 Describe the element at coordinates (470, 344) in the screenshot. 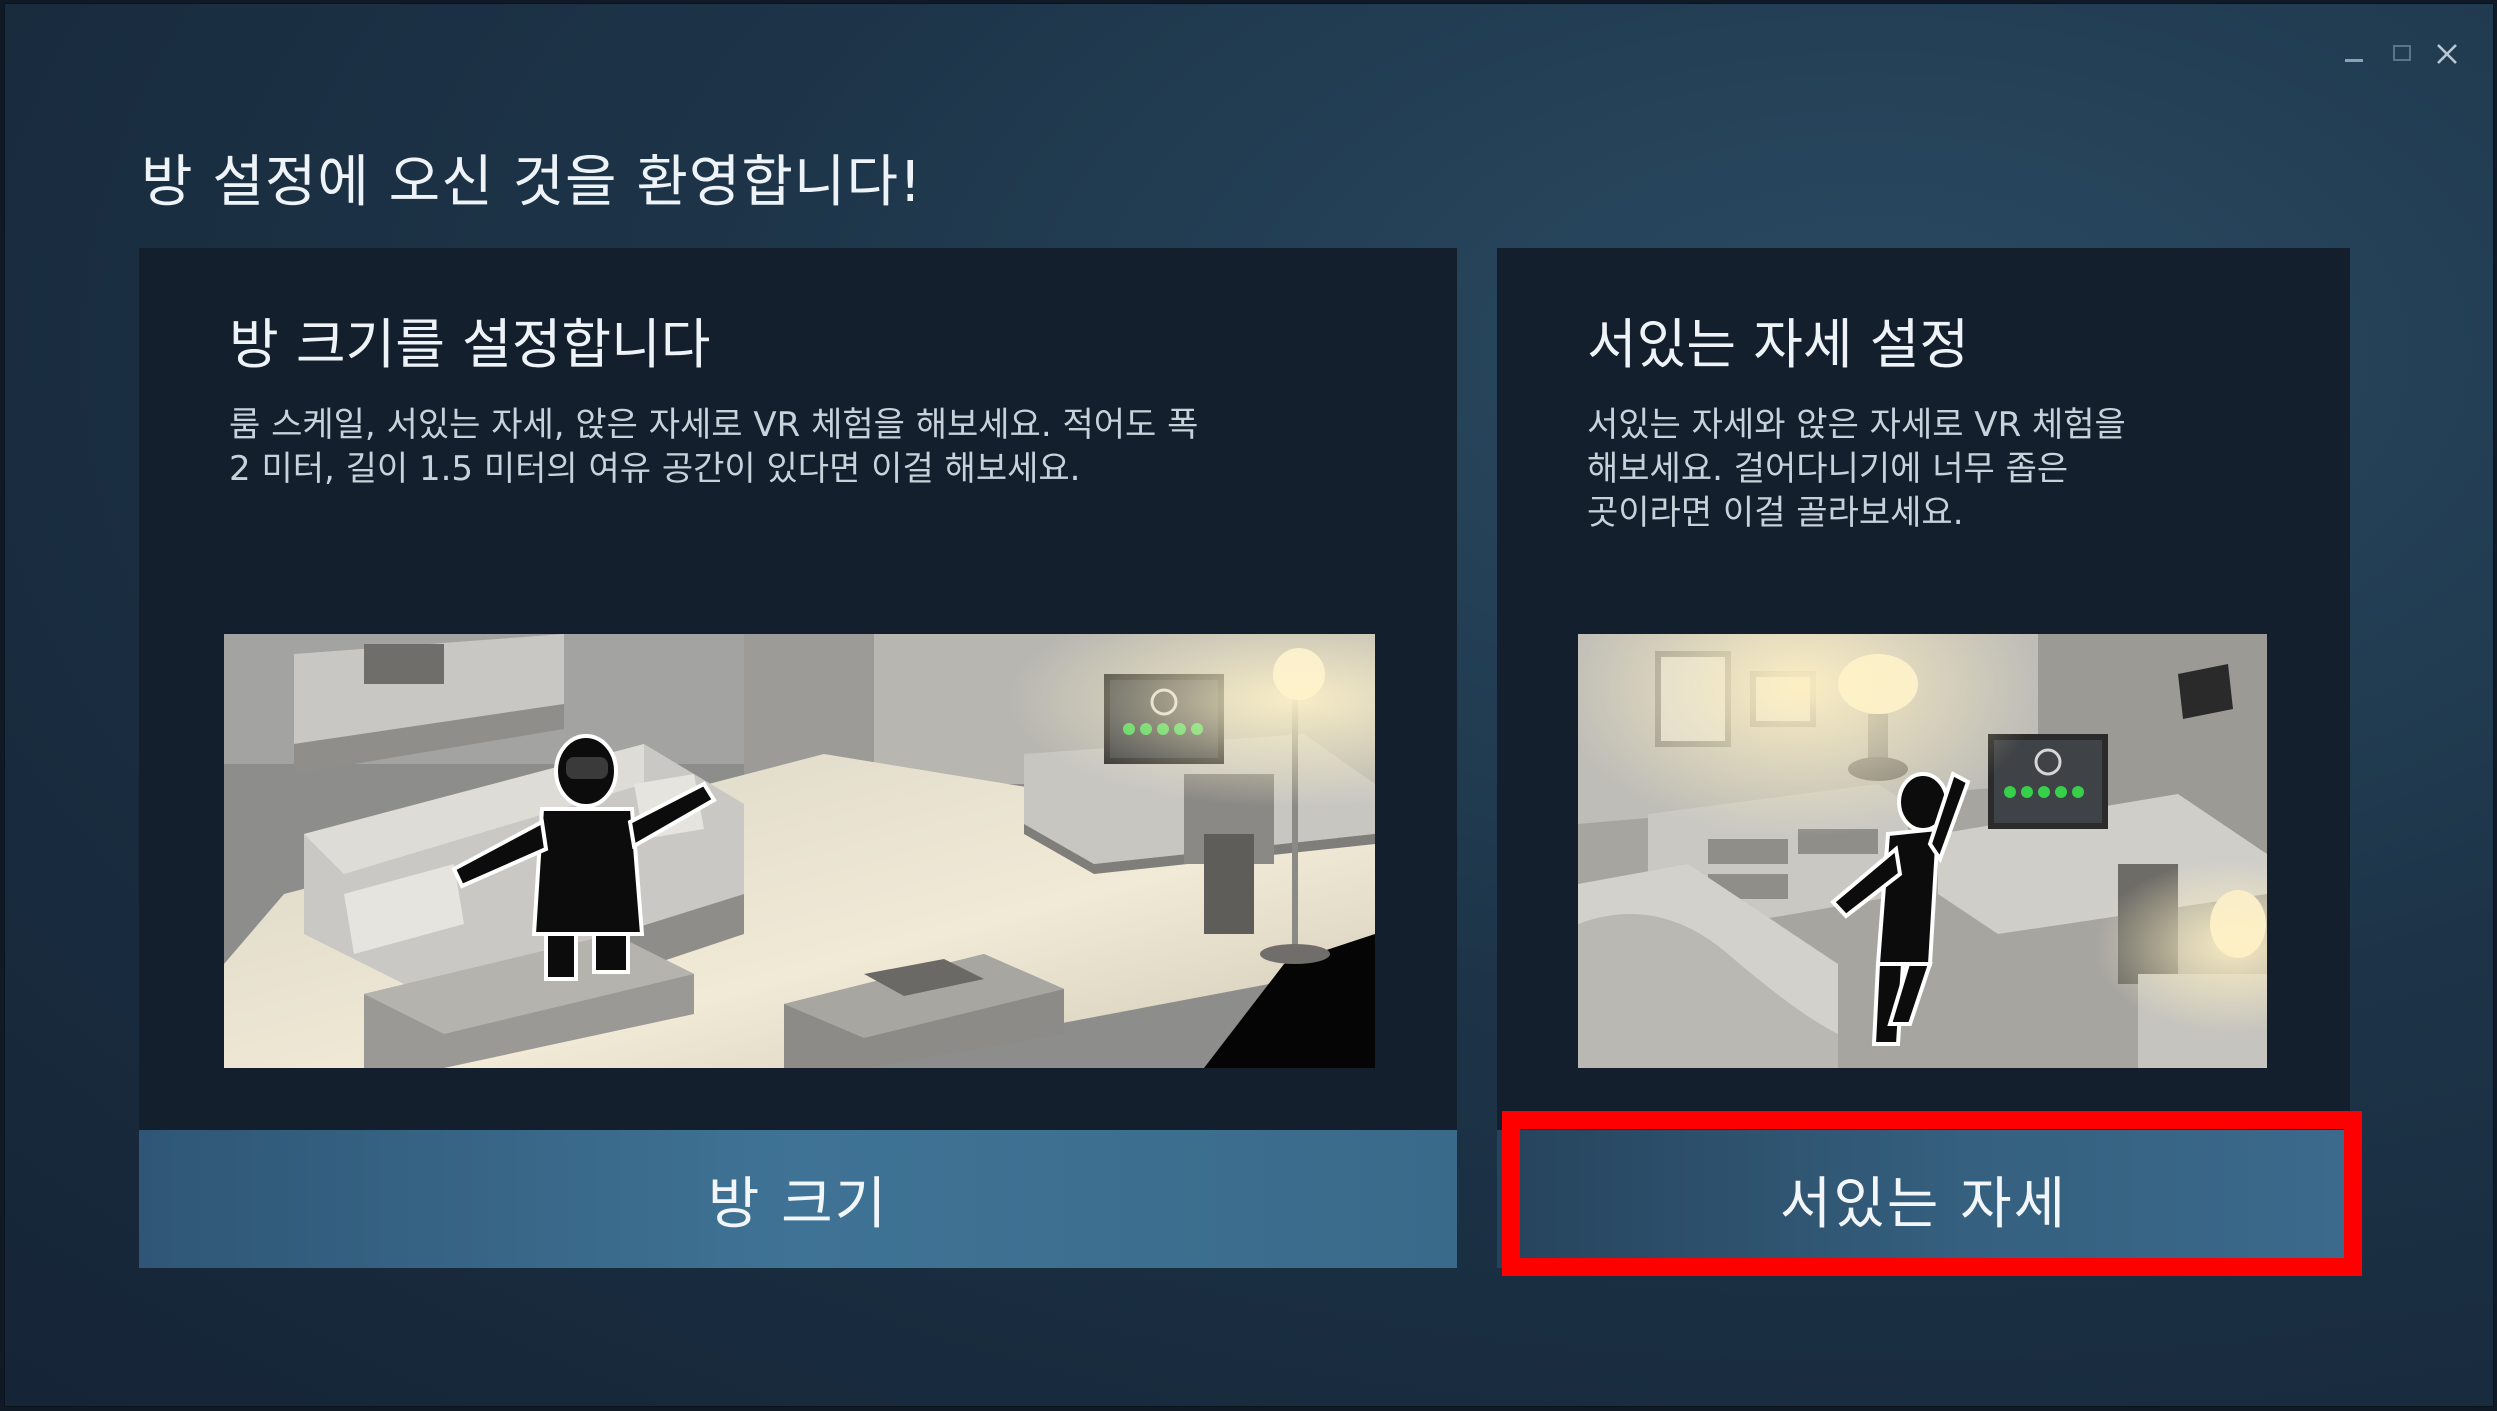

I see `room-scale-heading: 방 크기를 설정합니다` at that location.